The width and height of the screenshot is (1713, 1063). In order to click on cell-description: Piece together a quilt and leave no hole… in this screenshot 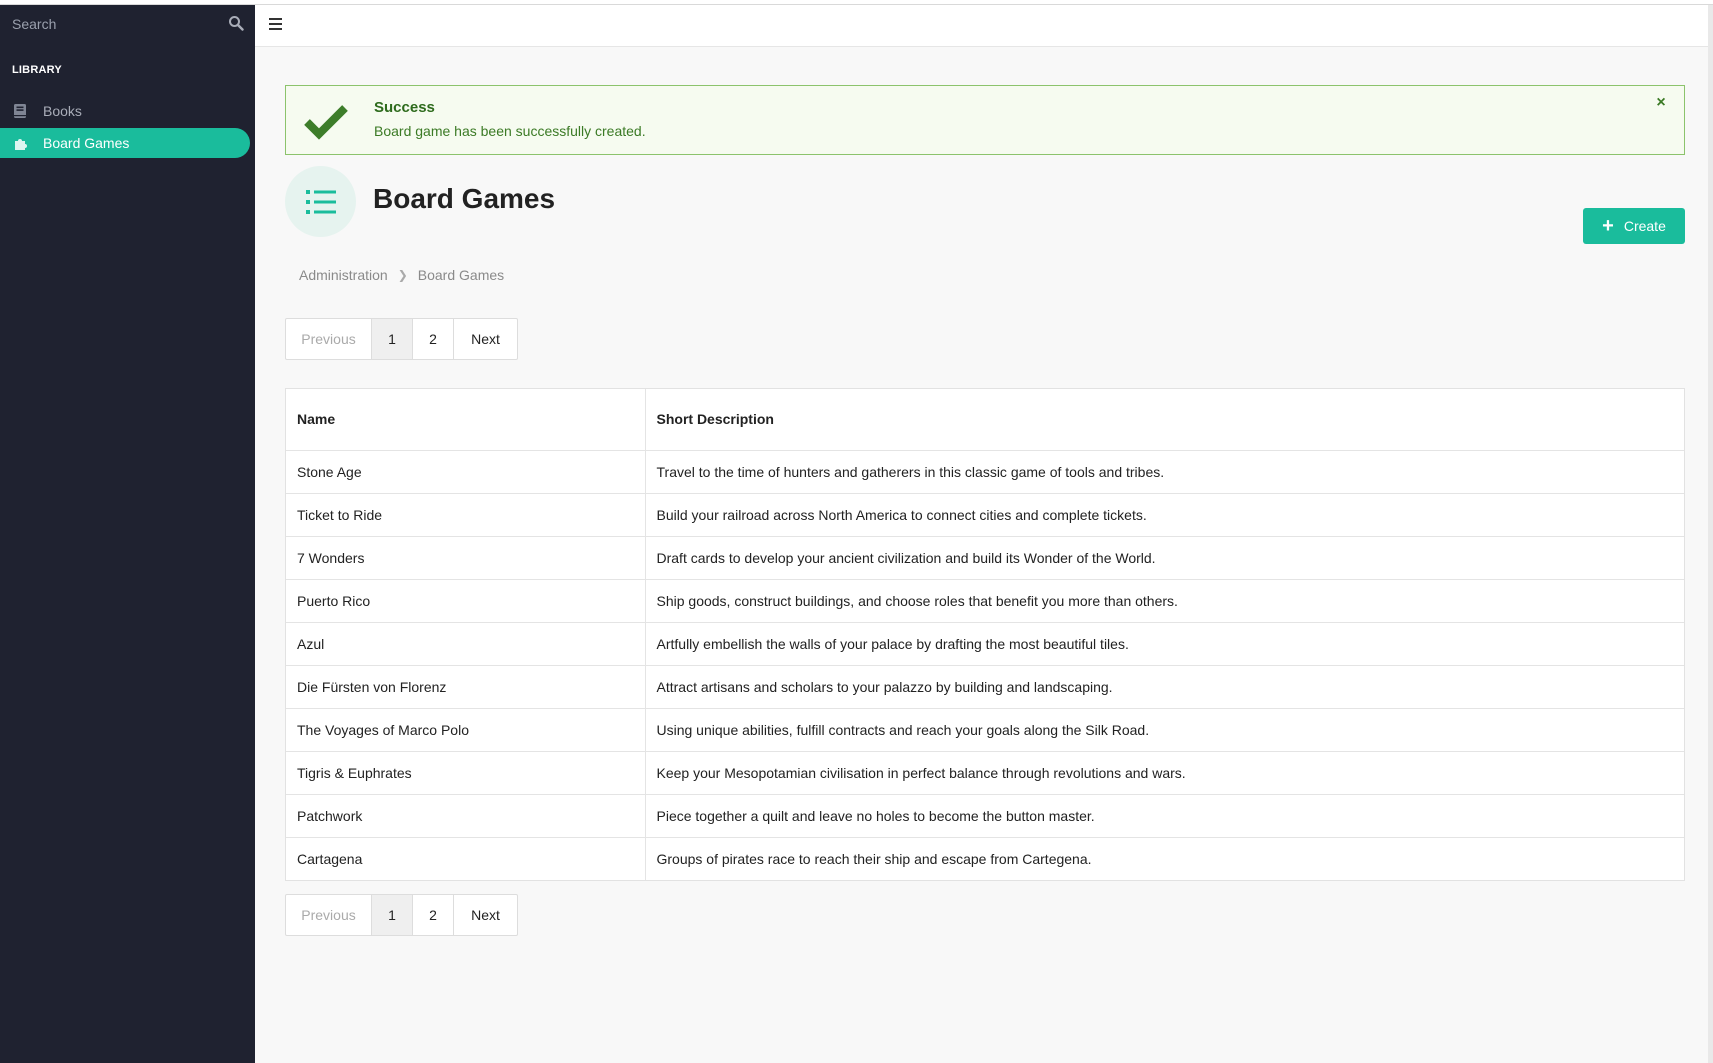, I will do `click(1164, 816)`.